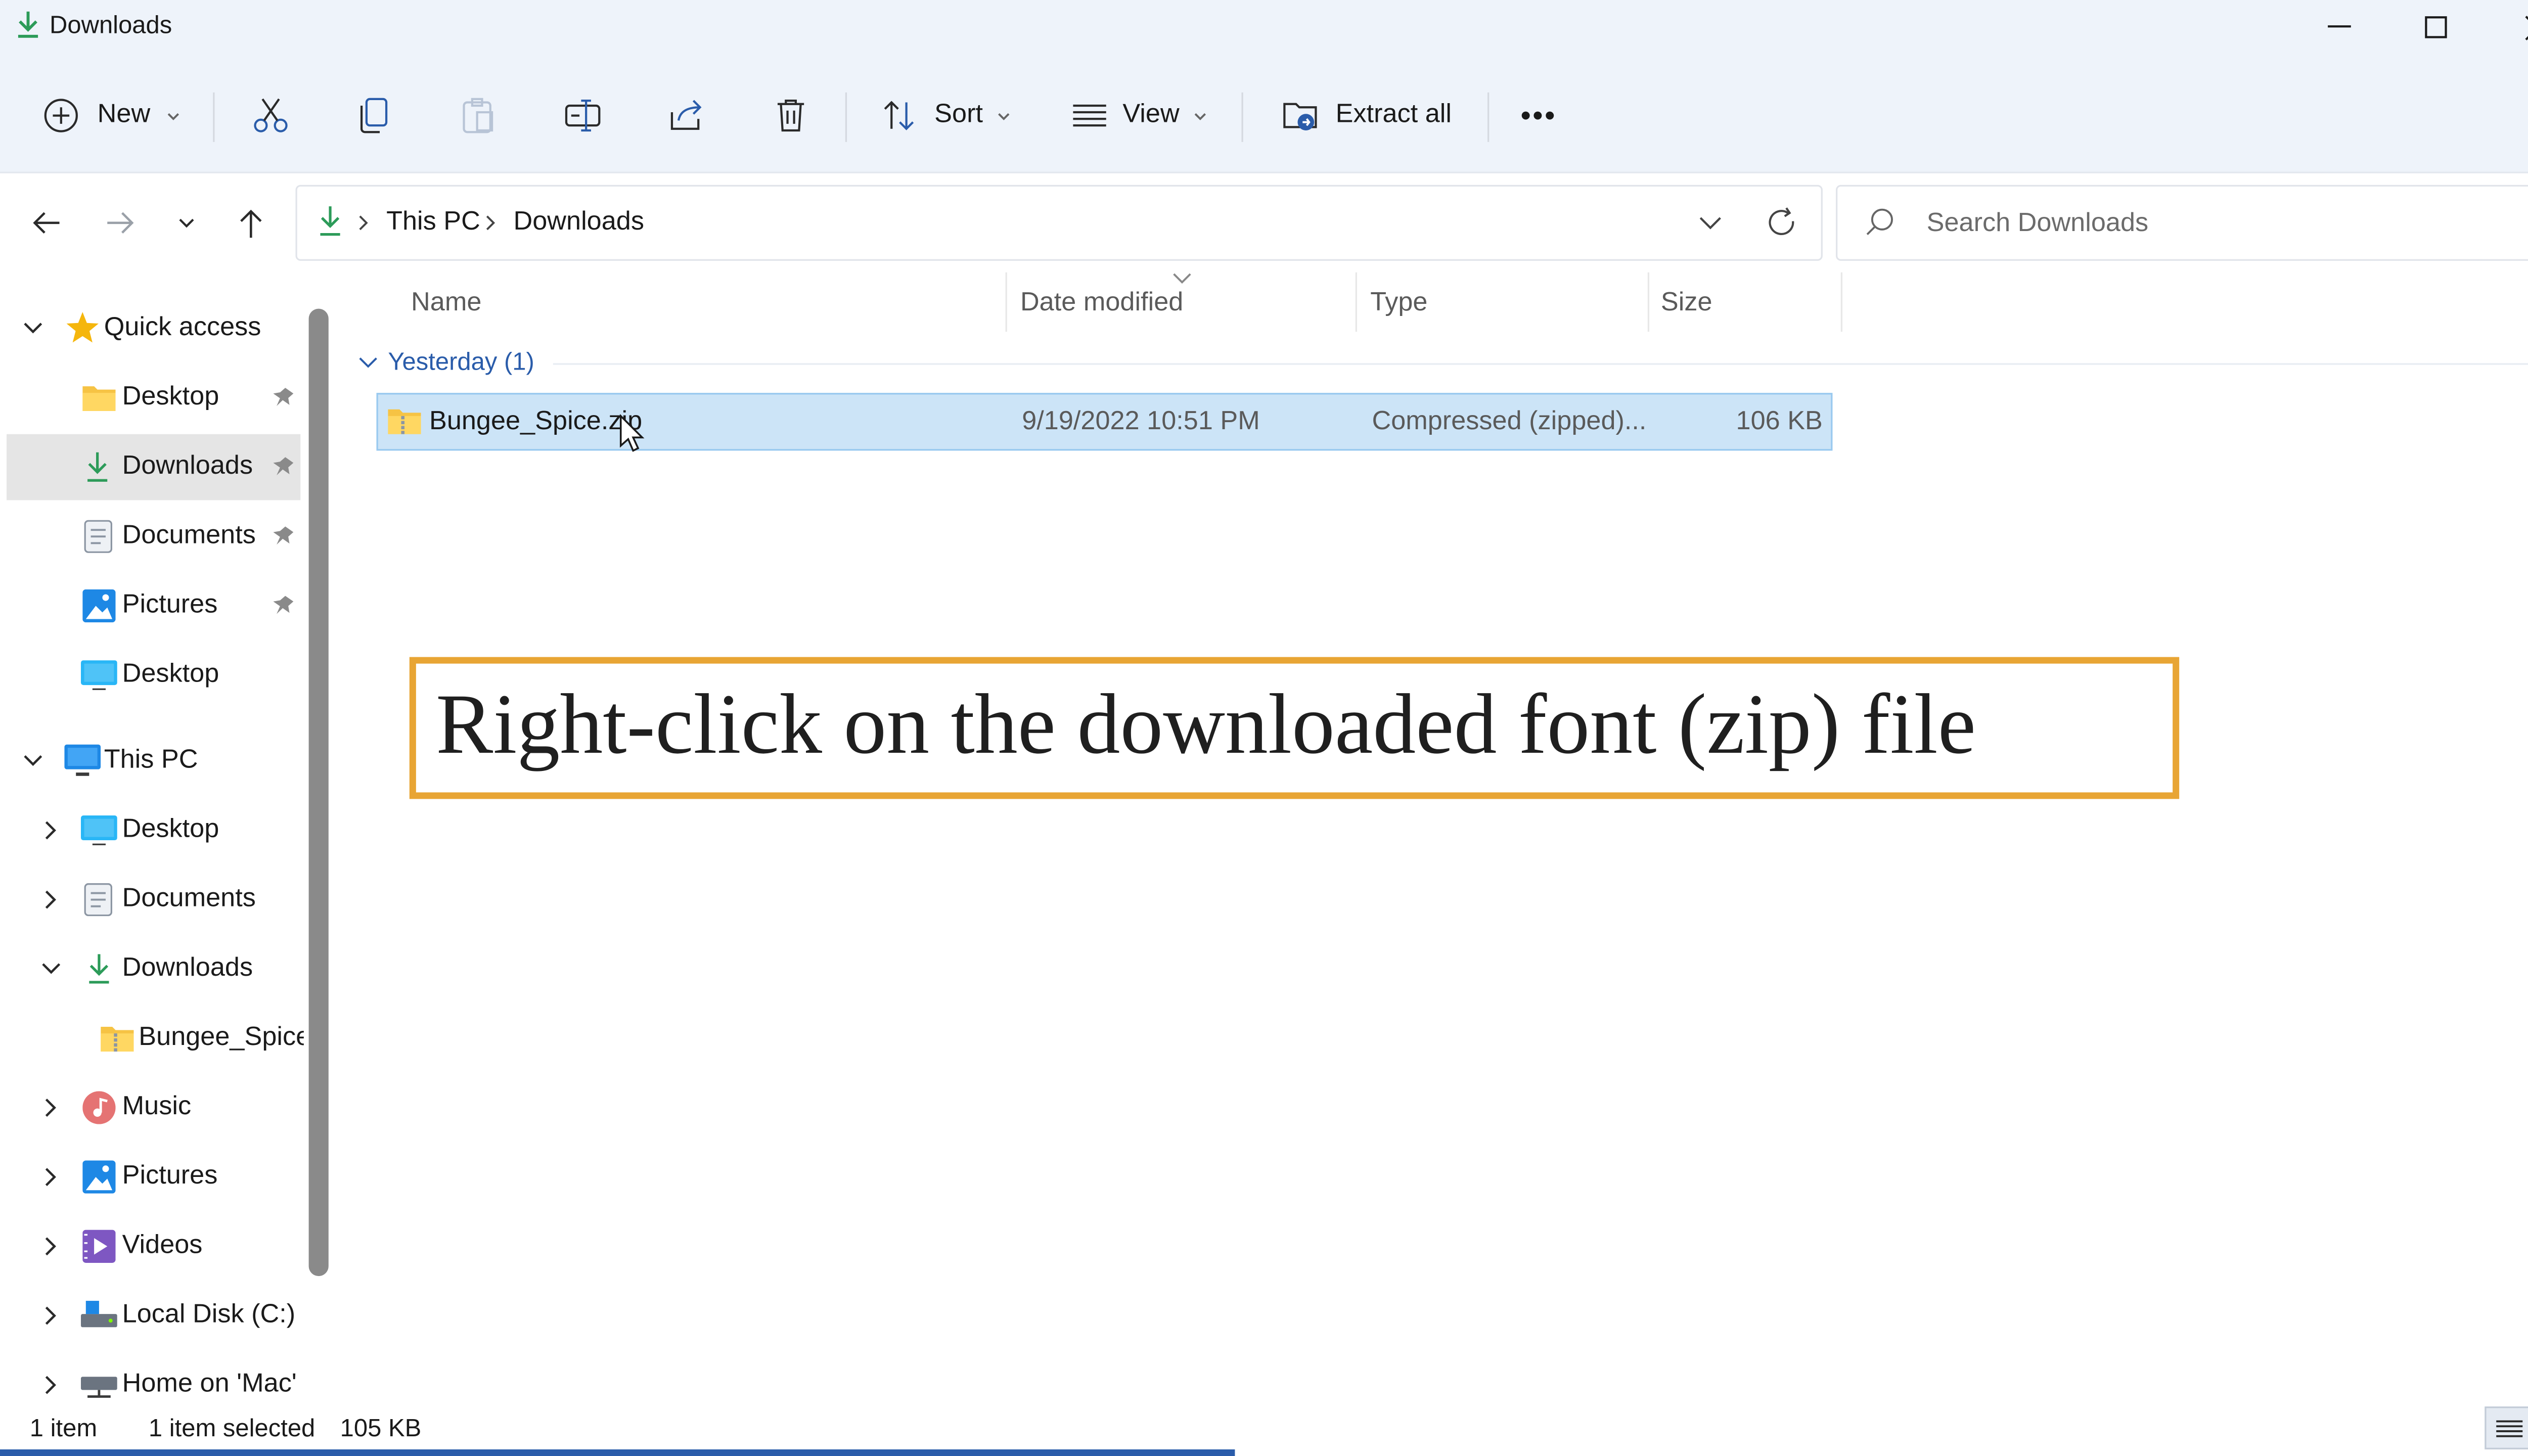 The width and height of the screenshot is (2528, 1456). I want to click on sidebar-item-pictures: Pictures, so click(150, 1177).